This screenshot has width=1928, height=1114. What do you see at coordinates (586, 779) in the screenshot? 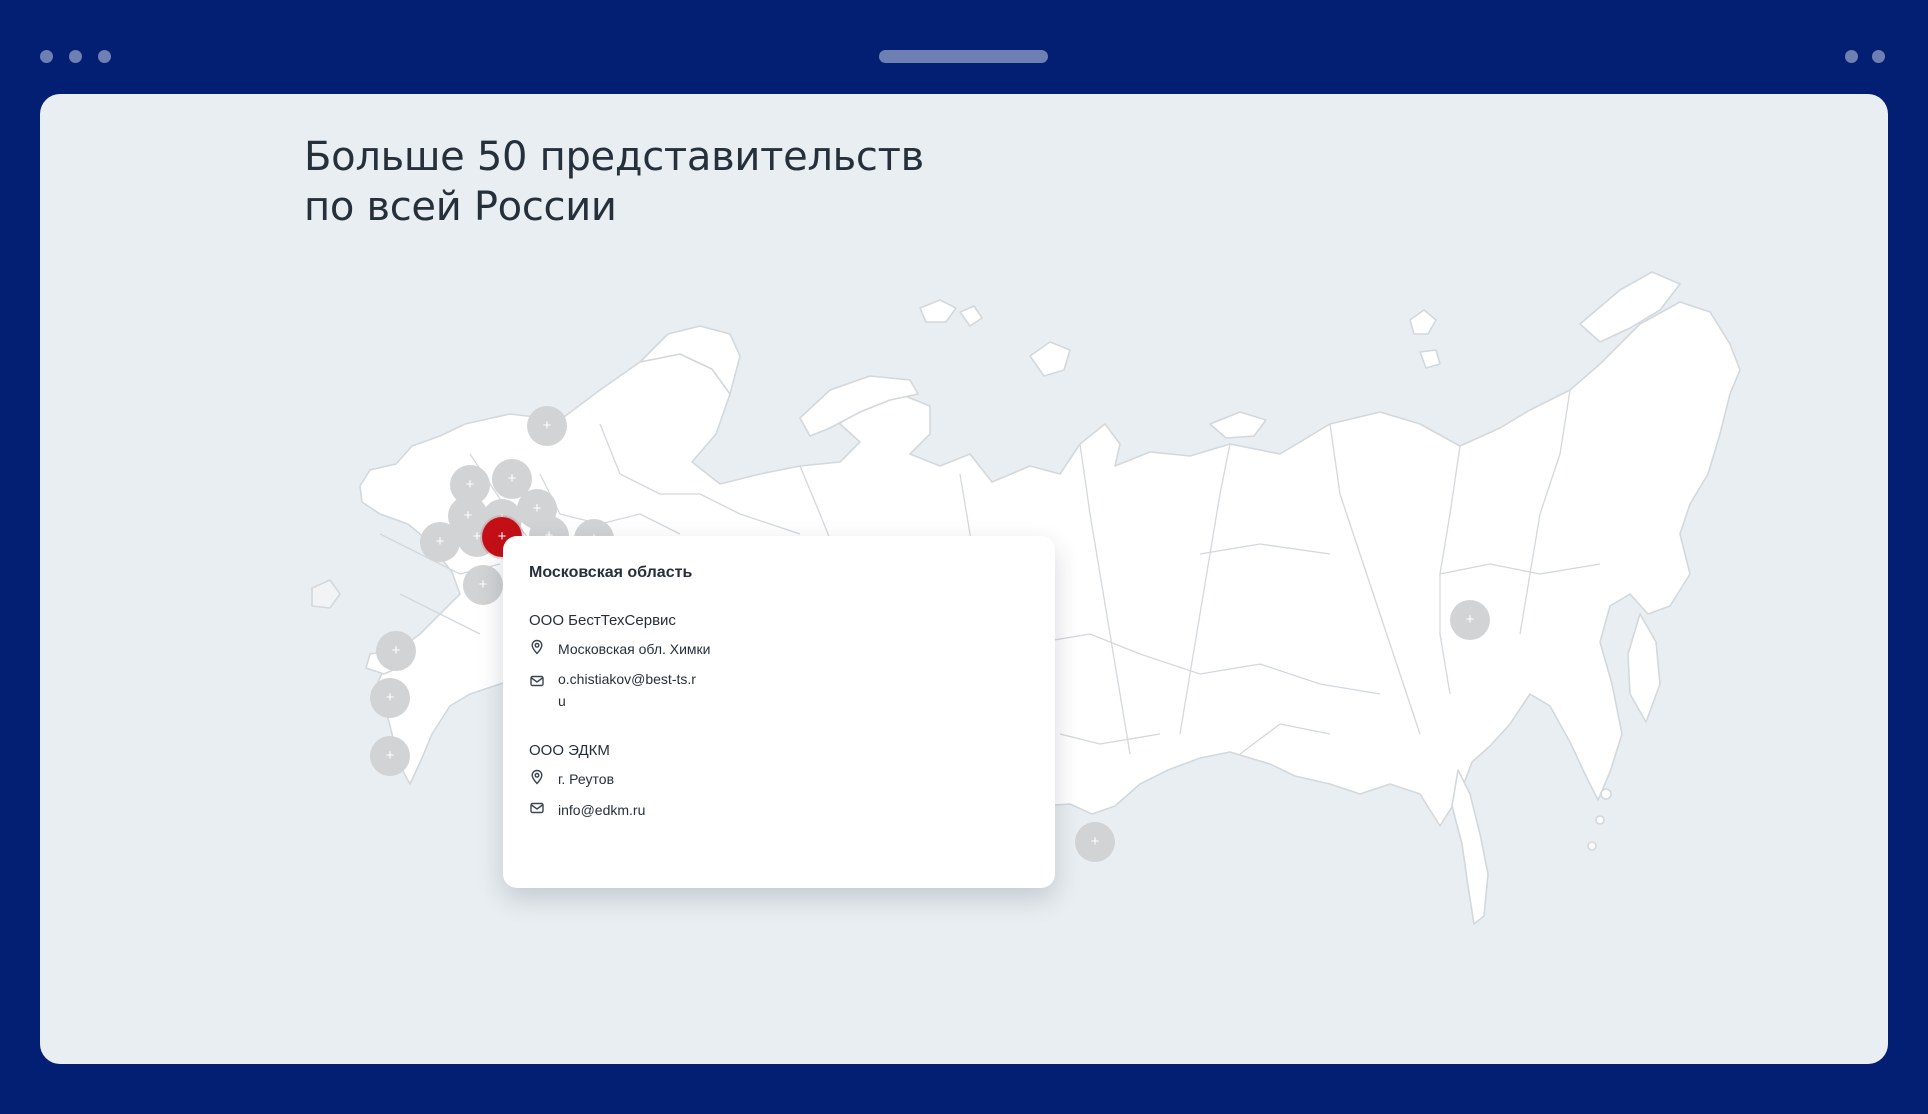
I see `company-address: г. Реутов` at bounding box center [586, 779].